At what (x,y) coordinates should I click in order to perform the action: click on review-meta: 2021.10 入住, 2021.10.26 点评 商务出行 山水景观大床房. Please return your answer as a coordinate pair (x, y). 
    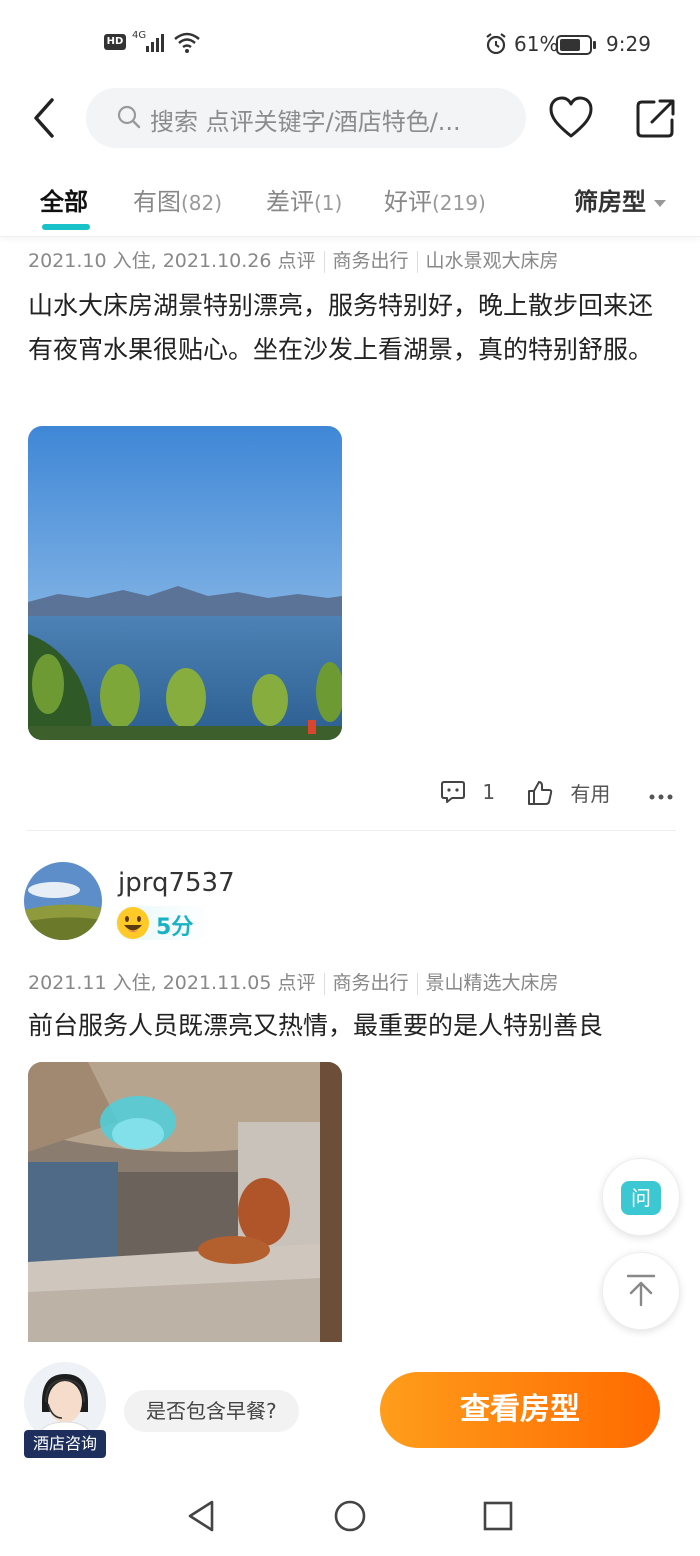
    Looking at the image, I should click on (293, 259).